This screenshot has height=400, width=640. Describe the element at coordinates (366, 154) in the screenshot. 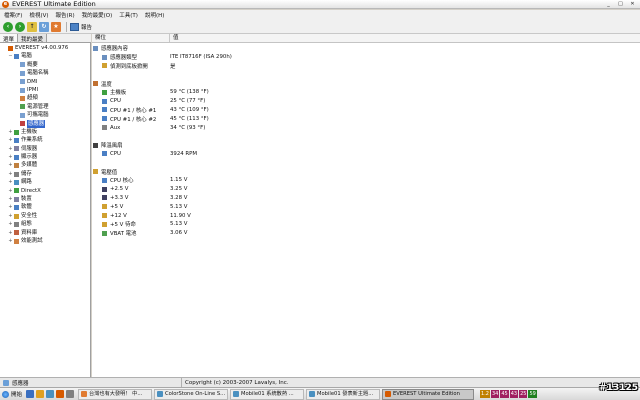

I see `list-item: CPU 3924 RPM` at that location.